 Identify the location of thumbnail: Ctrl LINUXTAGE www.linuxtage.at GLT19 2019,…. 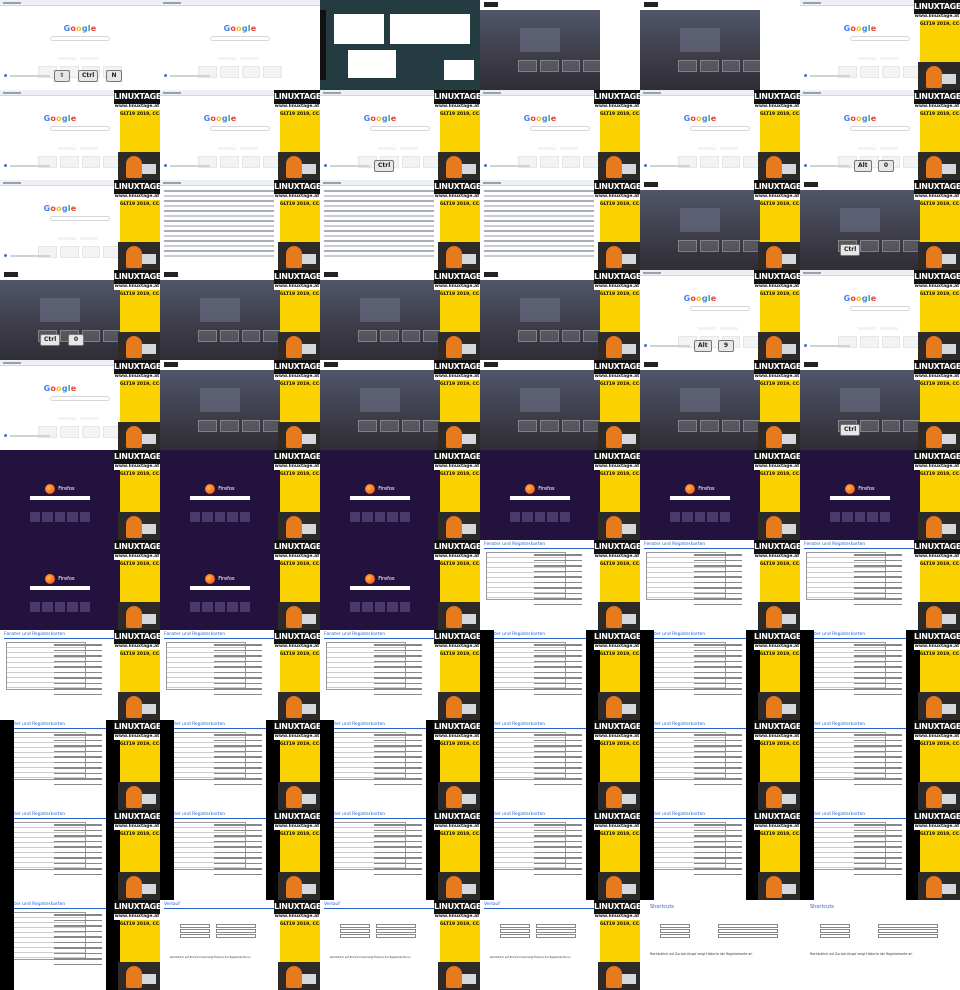
(880, 405).